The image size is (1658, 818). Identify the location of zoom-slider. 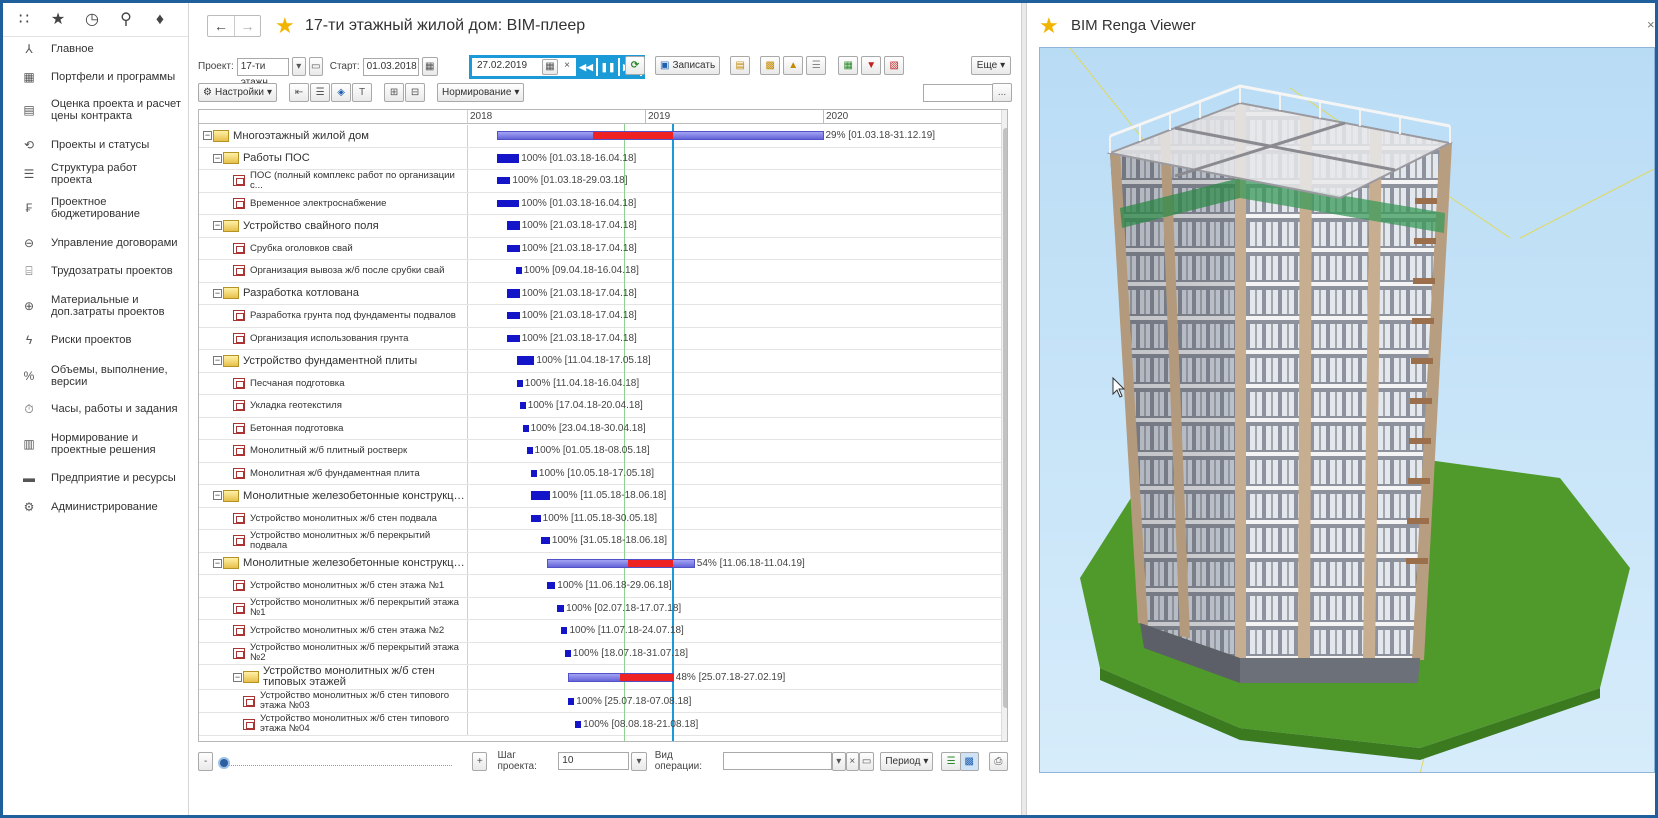
(338, 761).